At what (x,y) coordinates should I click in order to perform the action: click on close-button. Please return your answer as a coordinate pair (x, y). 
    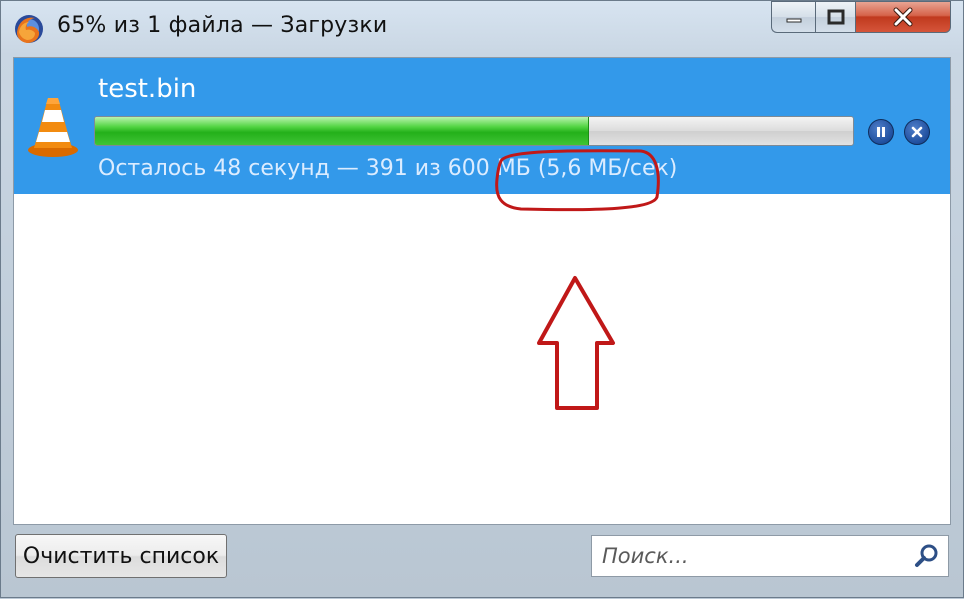
    Looking at the image, I should click on (903, 17).